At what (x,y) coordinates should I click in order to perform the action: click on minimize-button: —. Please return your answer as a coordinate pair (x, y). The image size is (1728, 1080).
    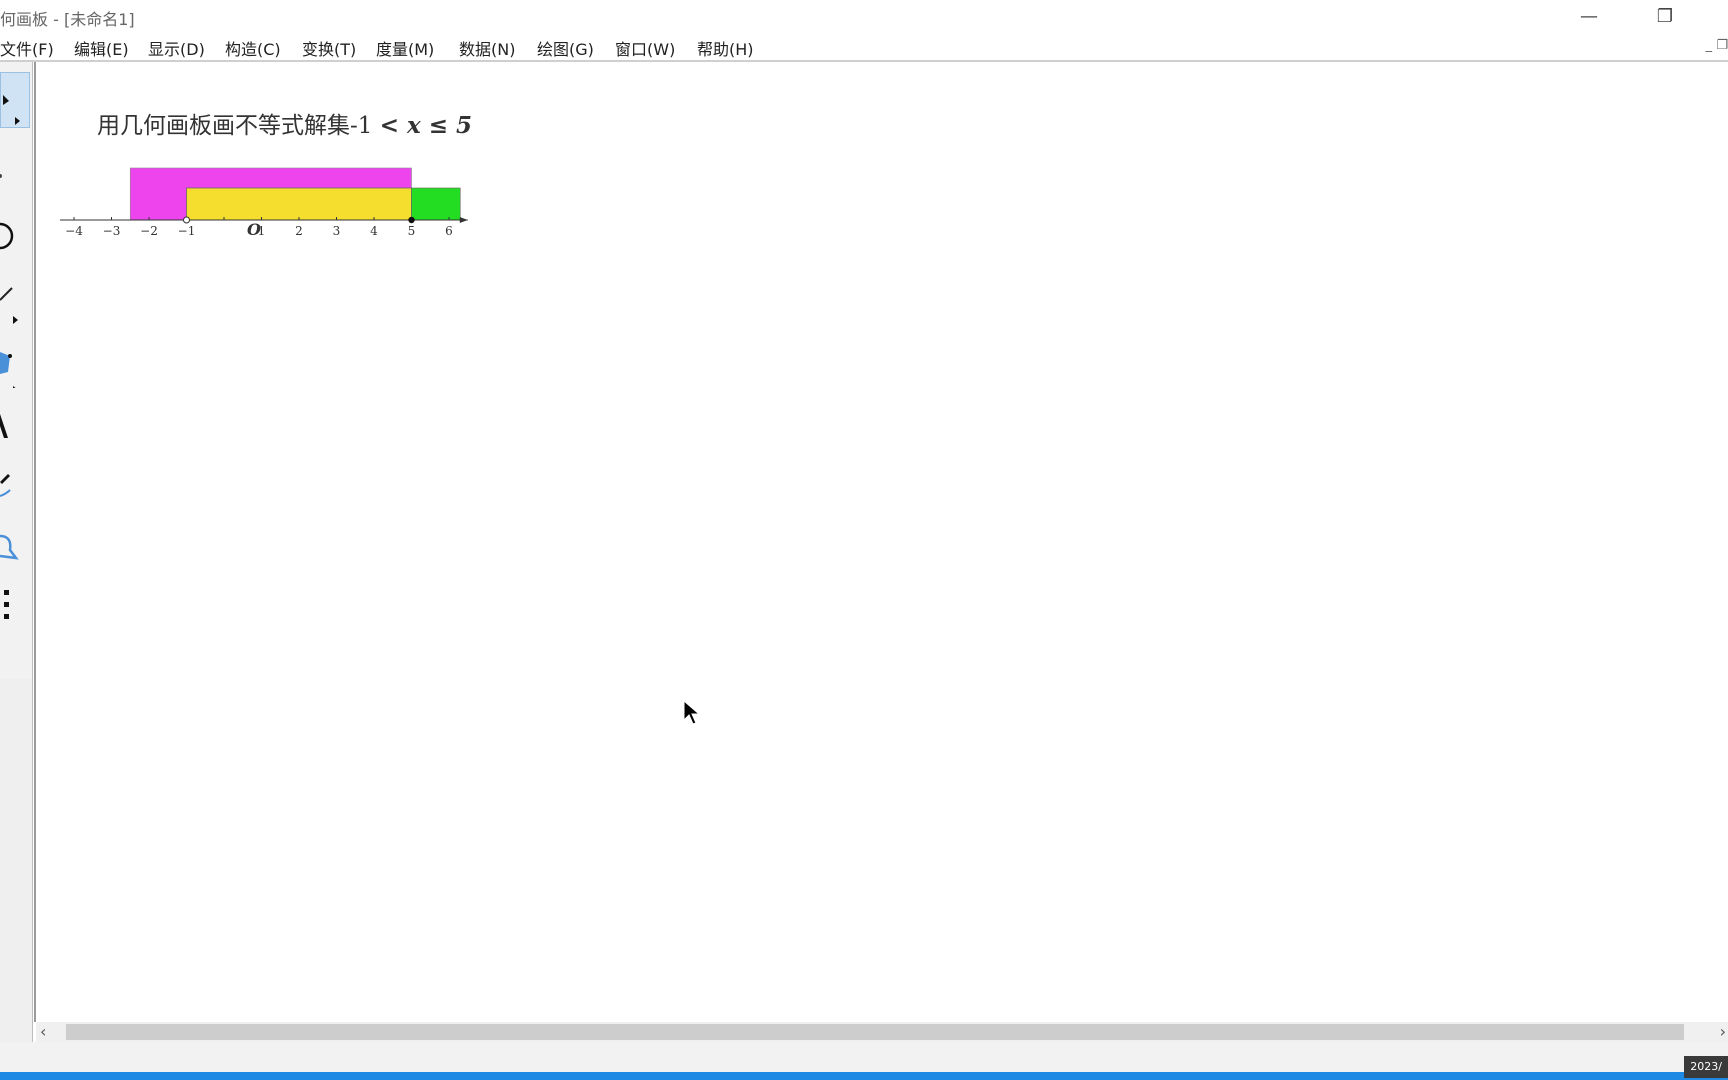
    Looking at the image, I should click on (1589, 16).